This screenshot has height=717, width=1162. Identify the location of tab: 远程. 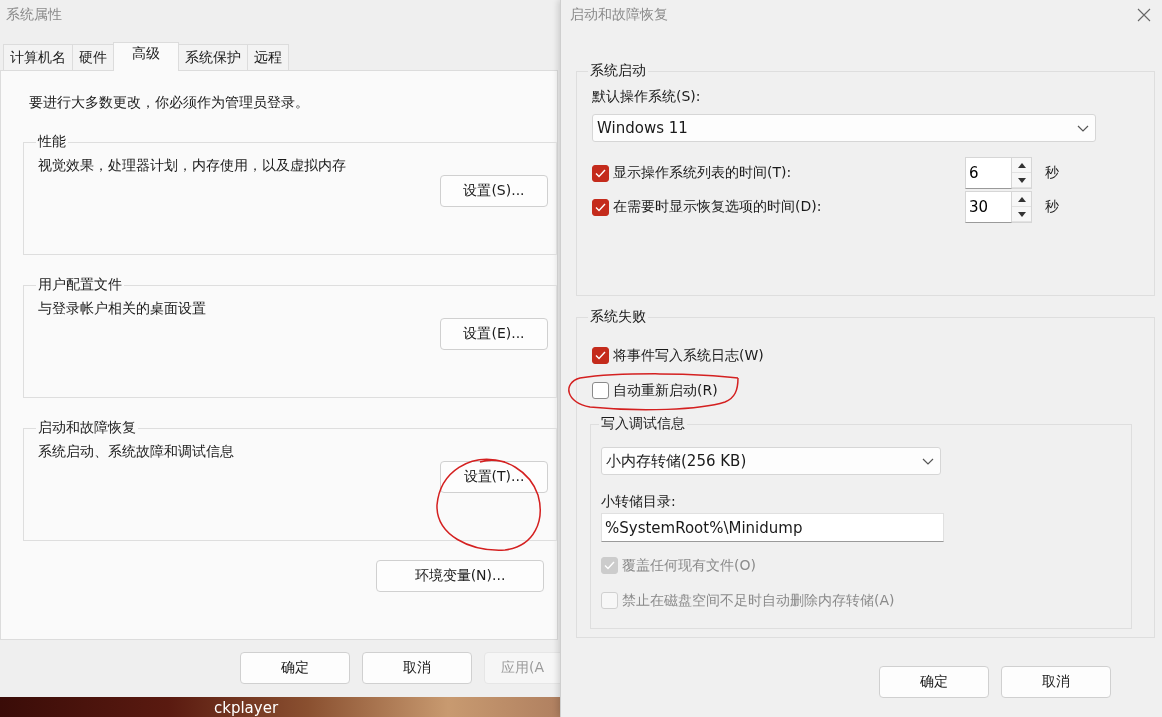
(268, 57).